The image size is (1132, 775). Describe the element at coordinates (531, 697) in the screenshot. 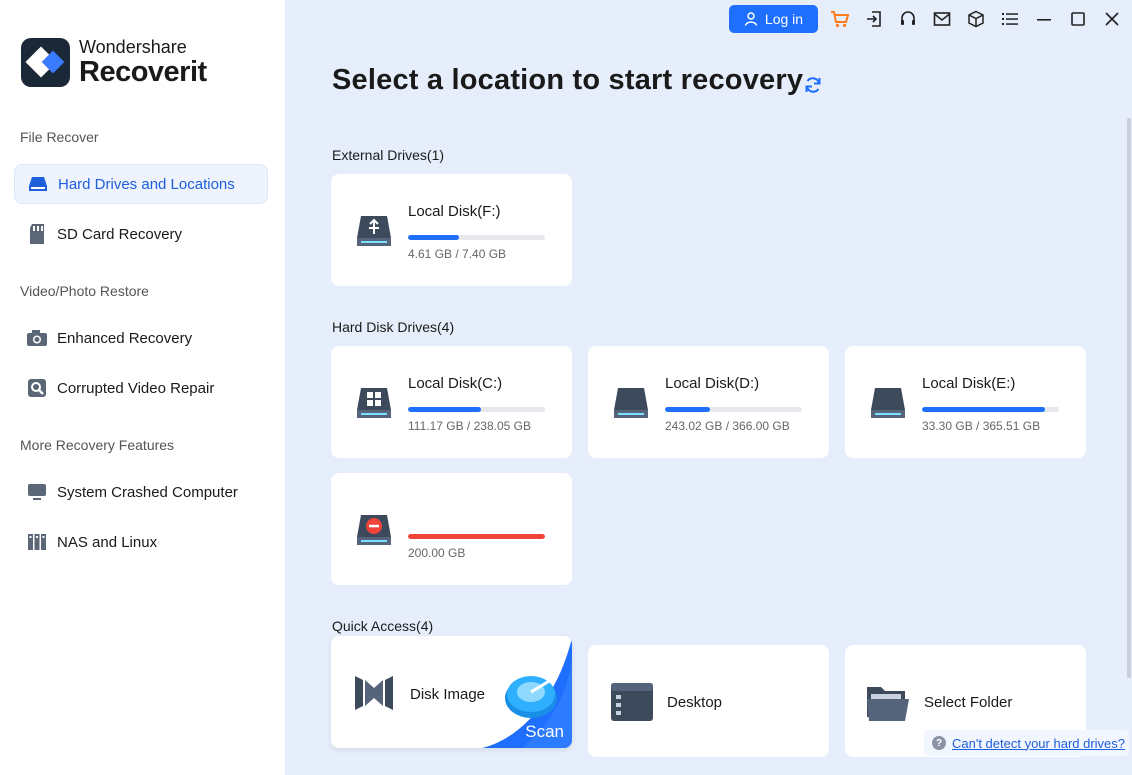

I see `scan-disc-icon` at that location.